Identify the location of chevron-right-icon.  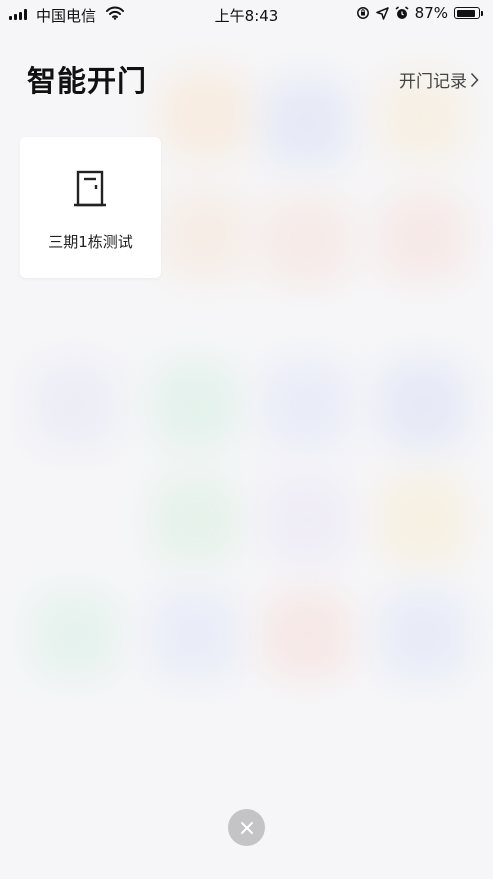
(474, 79).